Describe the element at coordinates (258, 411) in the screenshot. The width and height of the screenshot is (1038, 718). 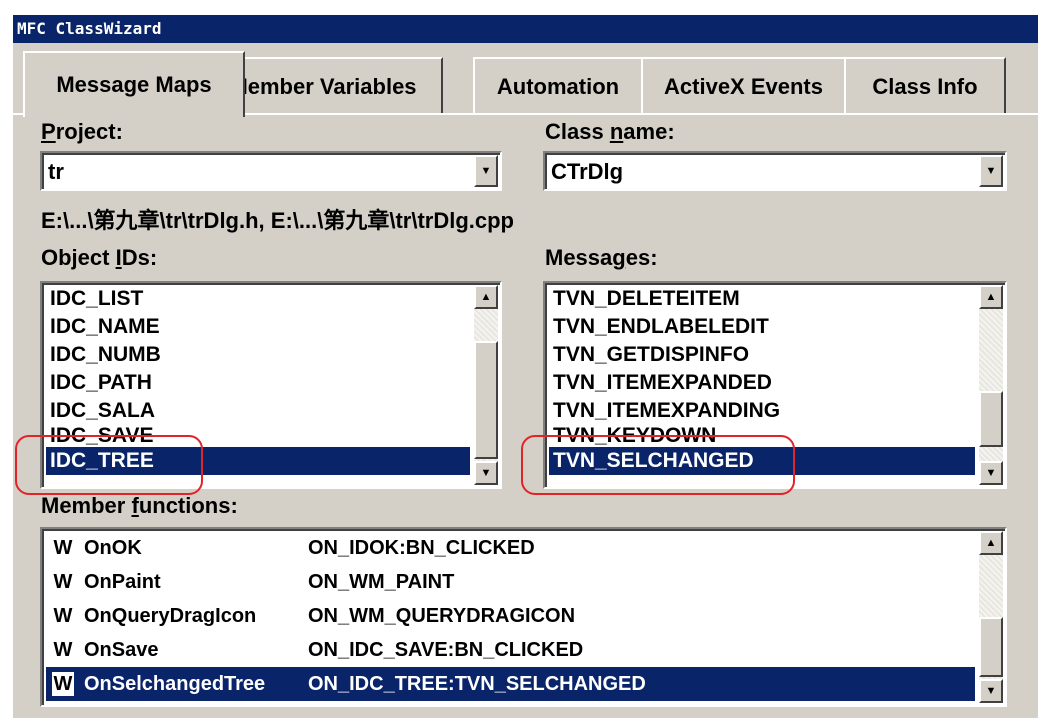
I see `object-id-item: IDC_SALA` at that location.